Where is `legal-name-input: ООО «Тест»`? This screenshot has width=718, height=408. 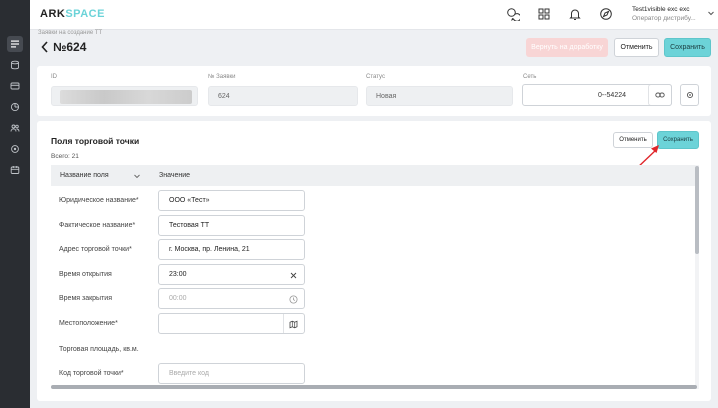
legal-name-input: ООО «Тест» is located at coordinates (231, 200).